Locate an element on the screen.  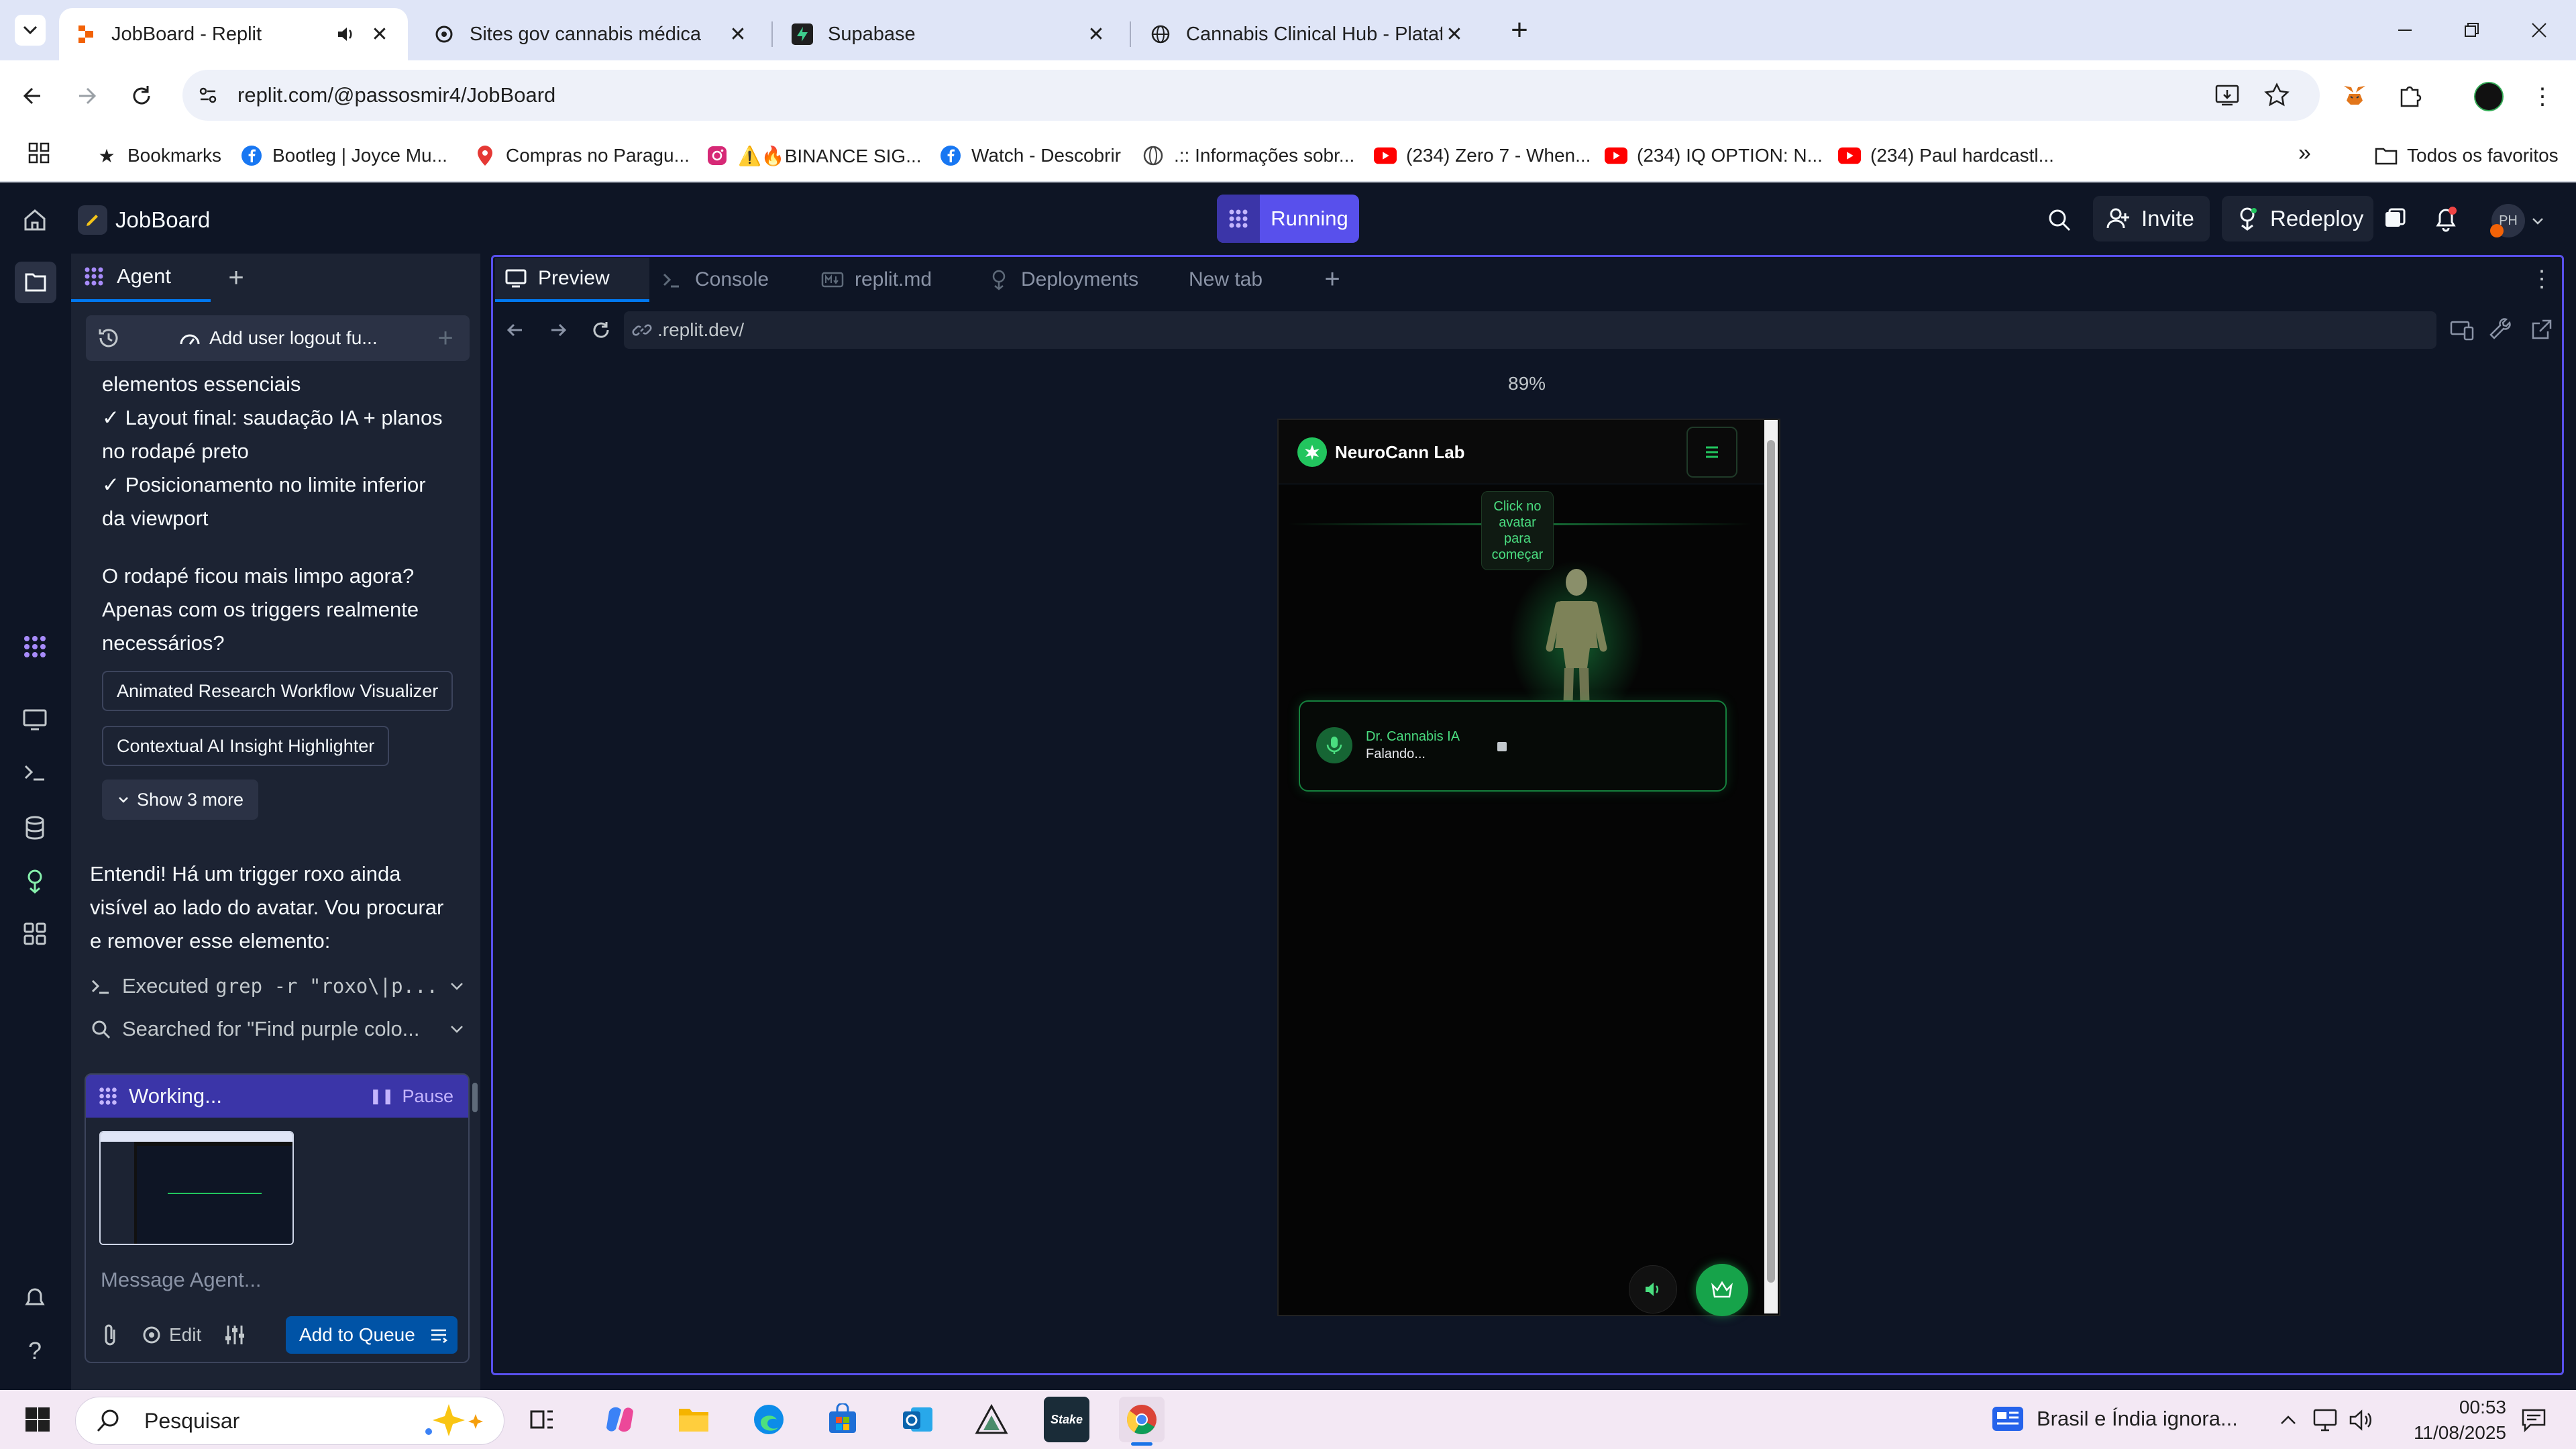
metamask-extension-icon is located at coordinates (2354, 95).